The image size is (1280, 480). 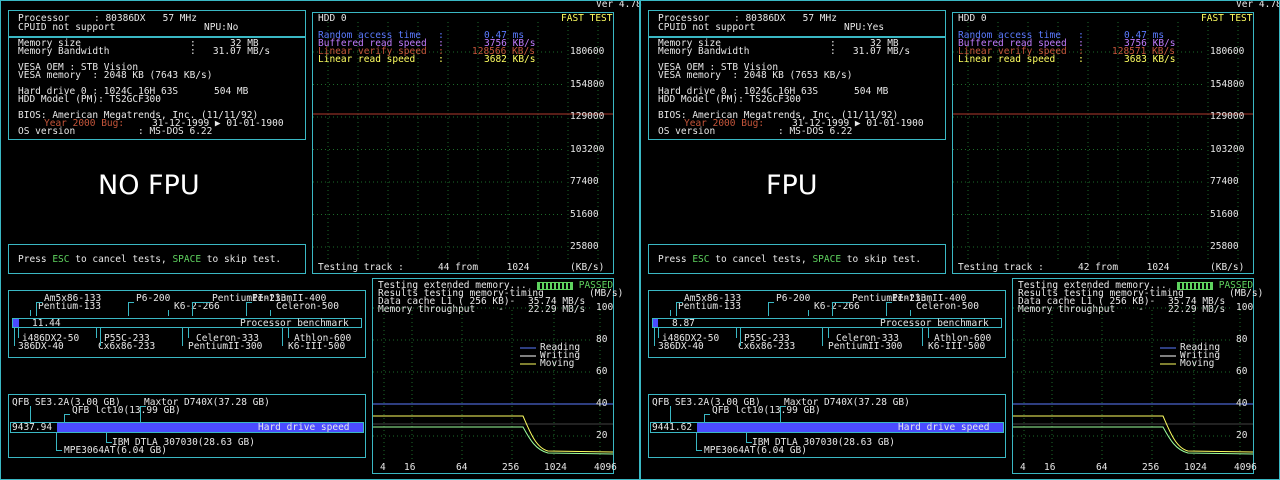 I want to click on memory-legend-item: Moving, so click(x=557, y=363).